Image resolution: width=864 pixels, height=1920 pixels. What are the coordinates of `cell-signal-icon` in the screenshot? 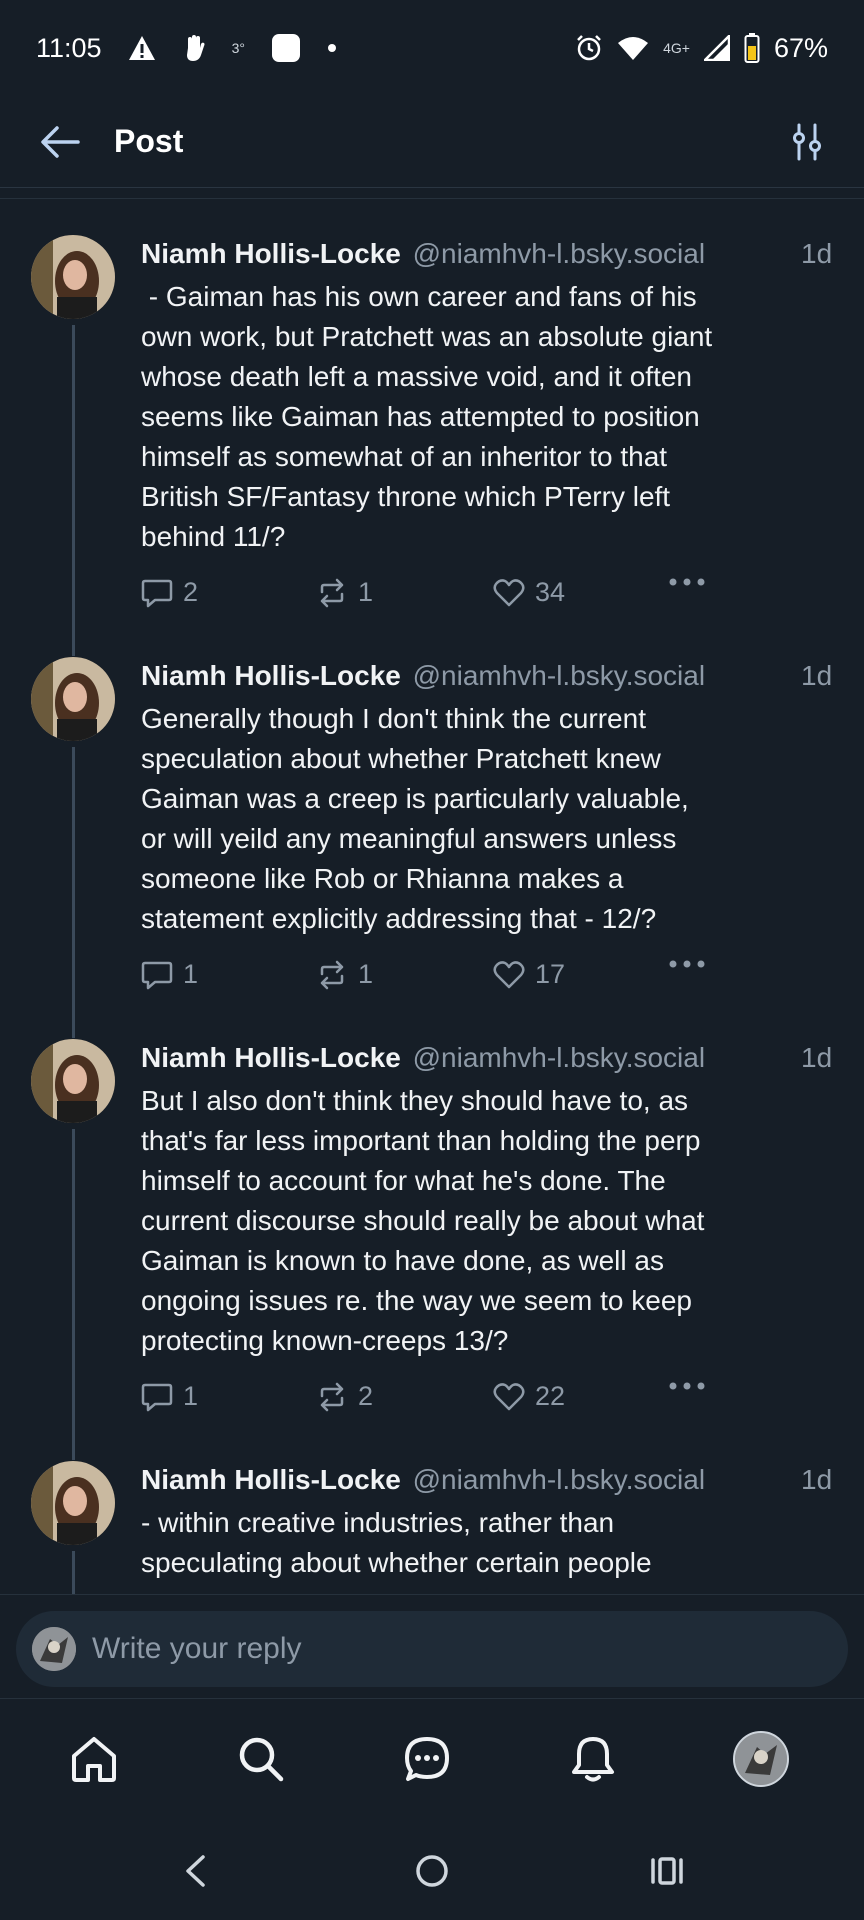 It's located at (716, 48).